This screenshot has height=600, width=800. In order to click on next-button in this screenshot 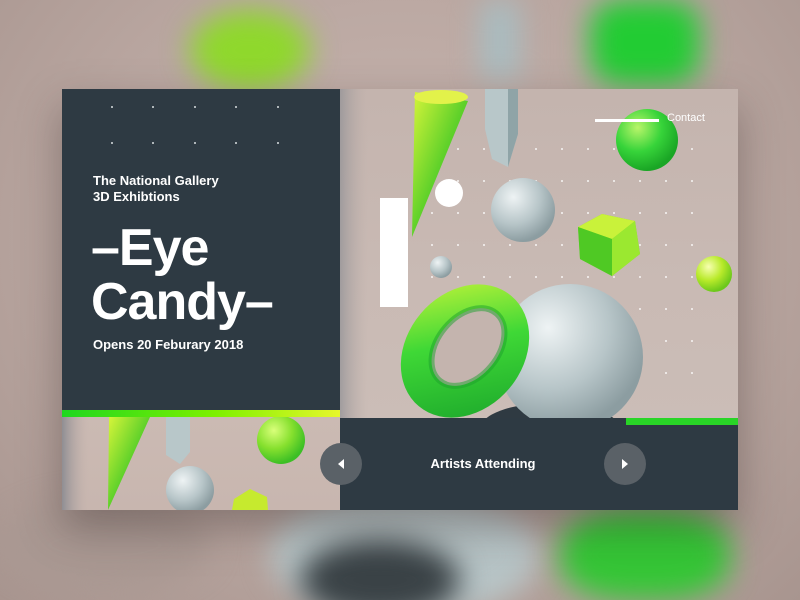, I will do `click(625, 464)`.